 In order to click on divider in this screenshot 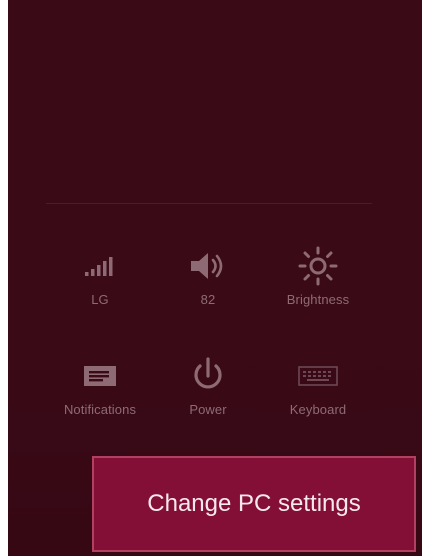, I will do `click(209, 203)`.